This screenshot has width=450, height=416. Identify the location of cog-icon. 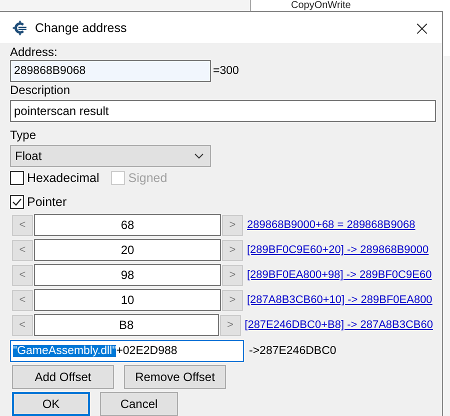
(20, 28).